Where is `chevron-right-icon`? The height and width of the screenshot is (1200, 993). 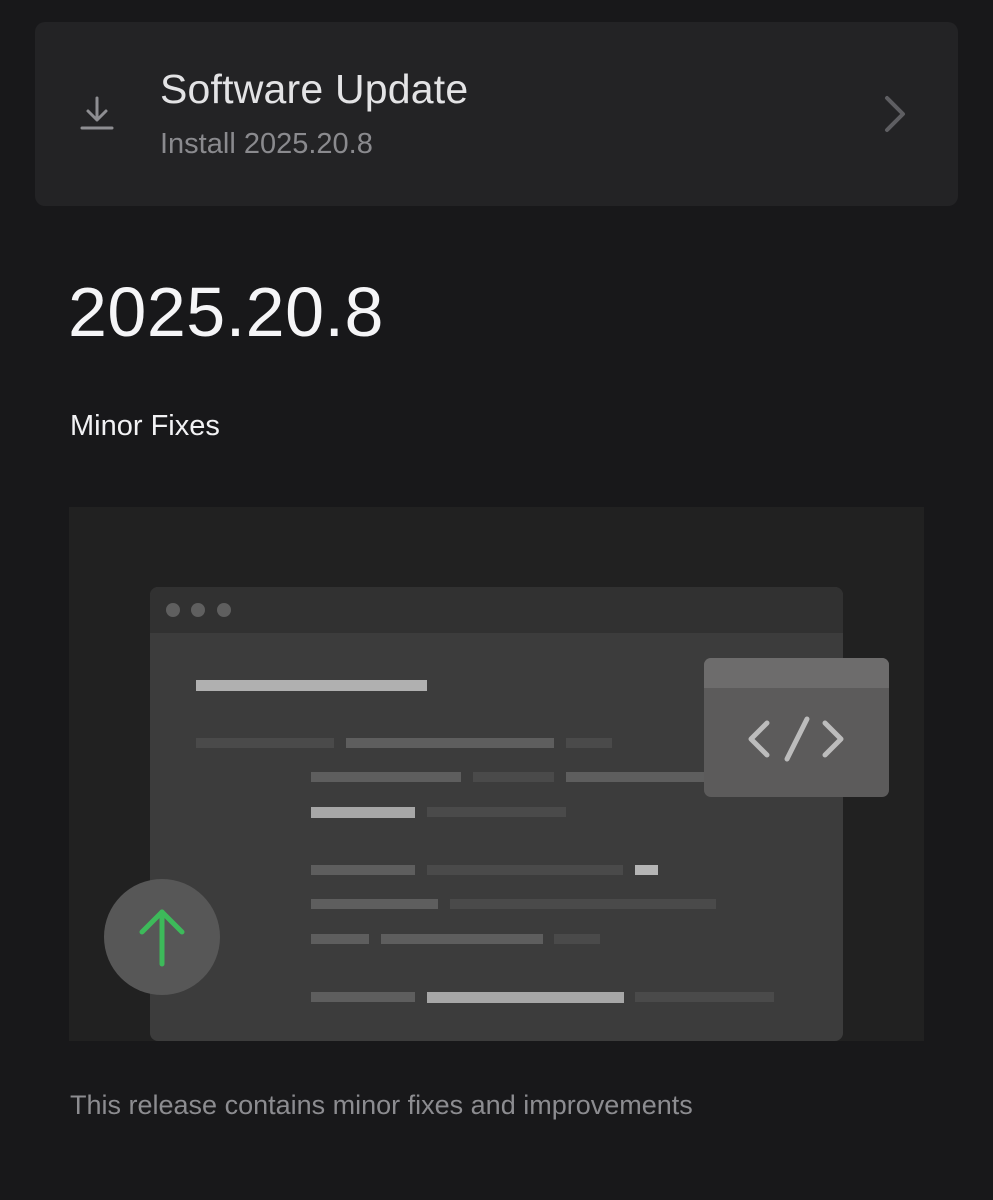 chevron-right-icon is located at coordinates (895, 114).